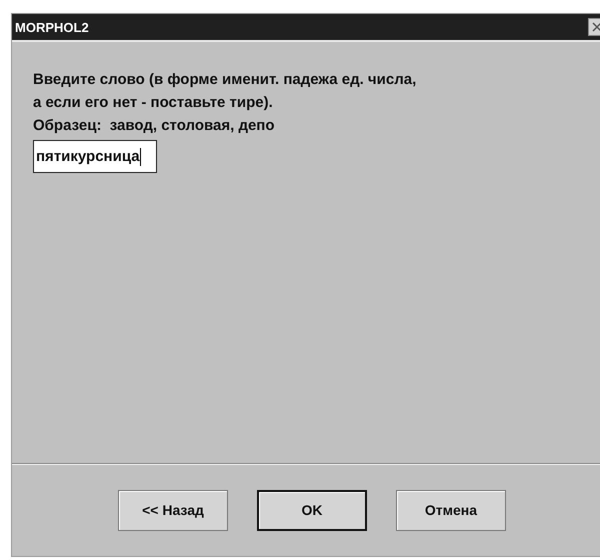 Image resolution: width=600 pixels, height=560 pixels. I want to click on prompt-text: Введите слово (в форме именит. падежа ед. числа,, so click(224, 80).